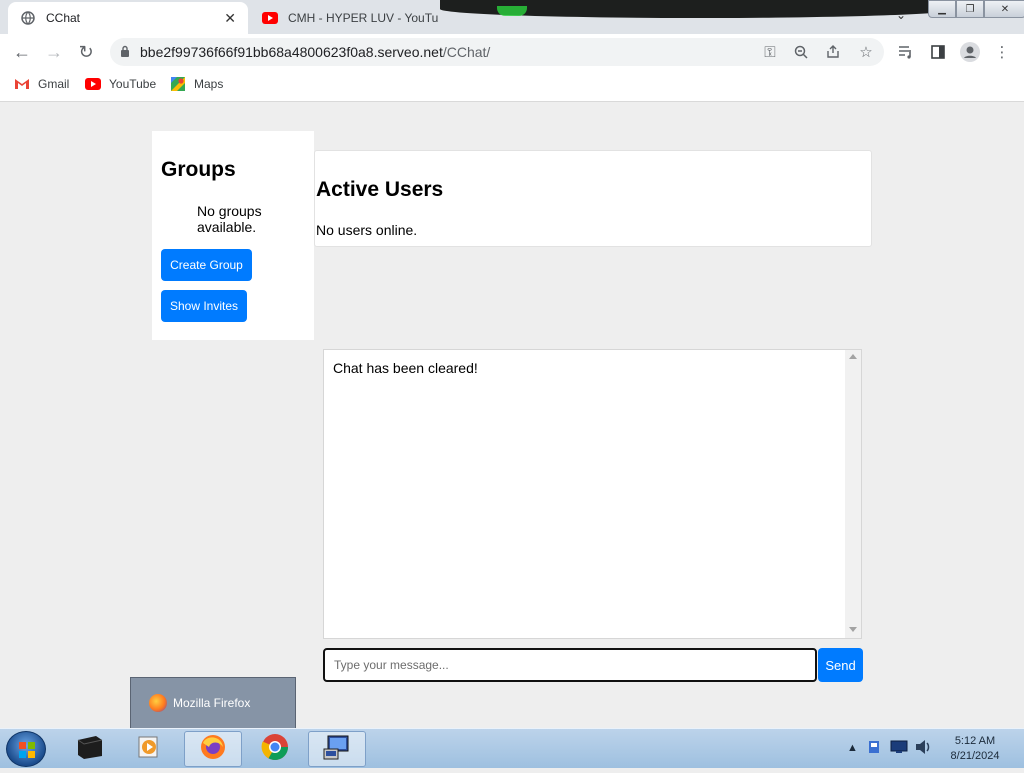 Image resolution: width=1024 pixels, height=773 pixels. What do you see at coordinates (363, 18) in the screenshot?
I see `tab-title: CMH - HYPER LUV - YouTu` at bounding box center [363, 18].